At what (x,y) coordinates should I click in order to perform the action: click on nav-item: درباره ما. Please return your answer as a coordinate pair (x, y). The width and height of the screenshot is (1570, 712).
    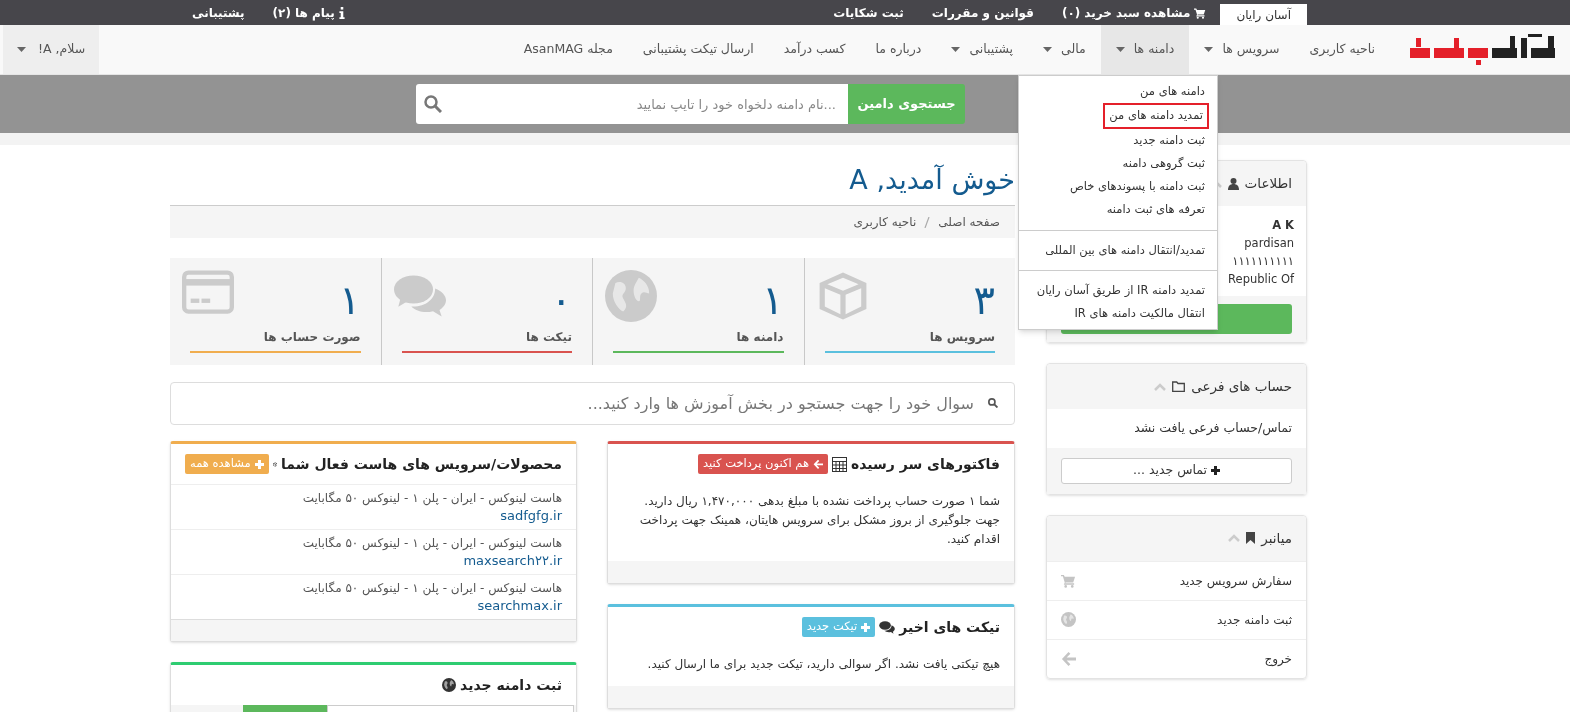
    Looking at the image, I should click on (898, 49).